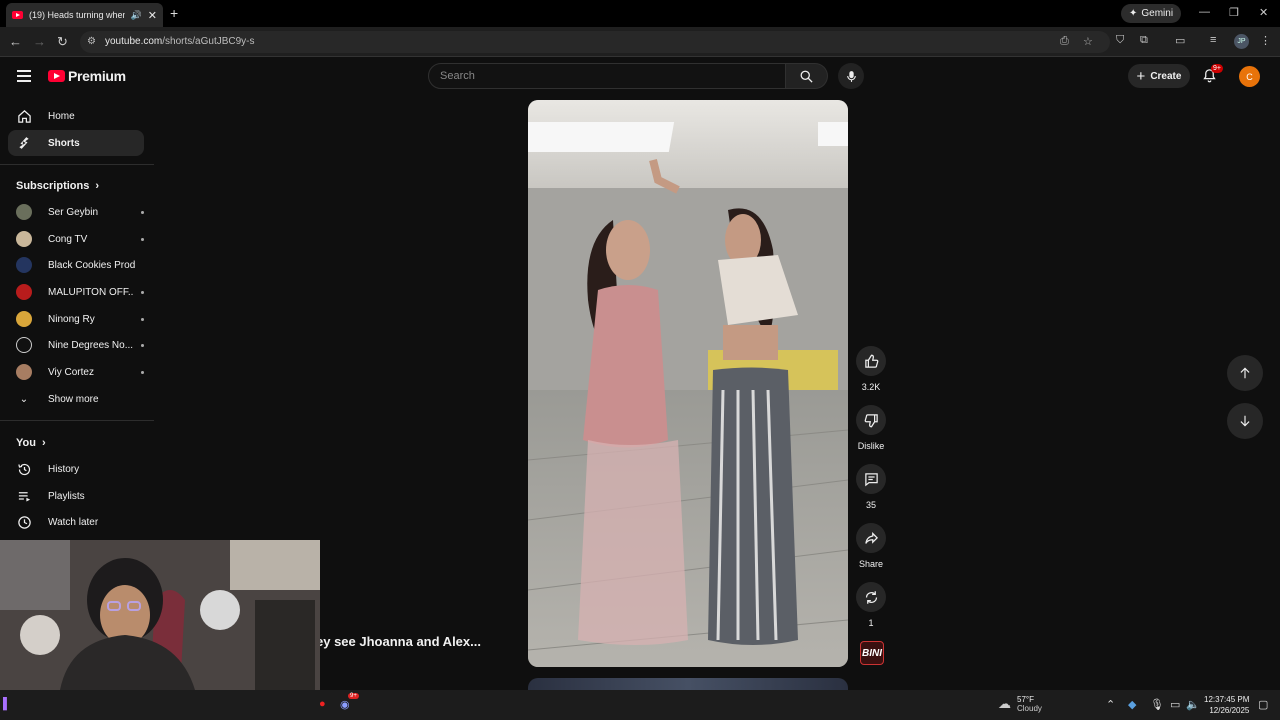  I want to click on subscriptions-heading: Subscriptions ›, so click(57, 186).